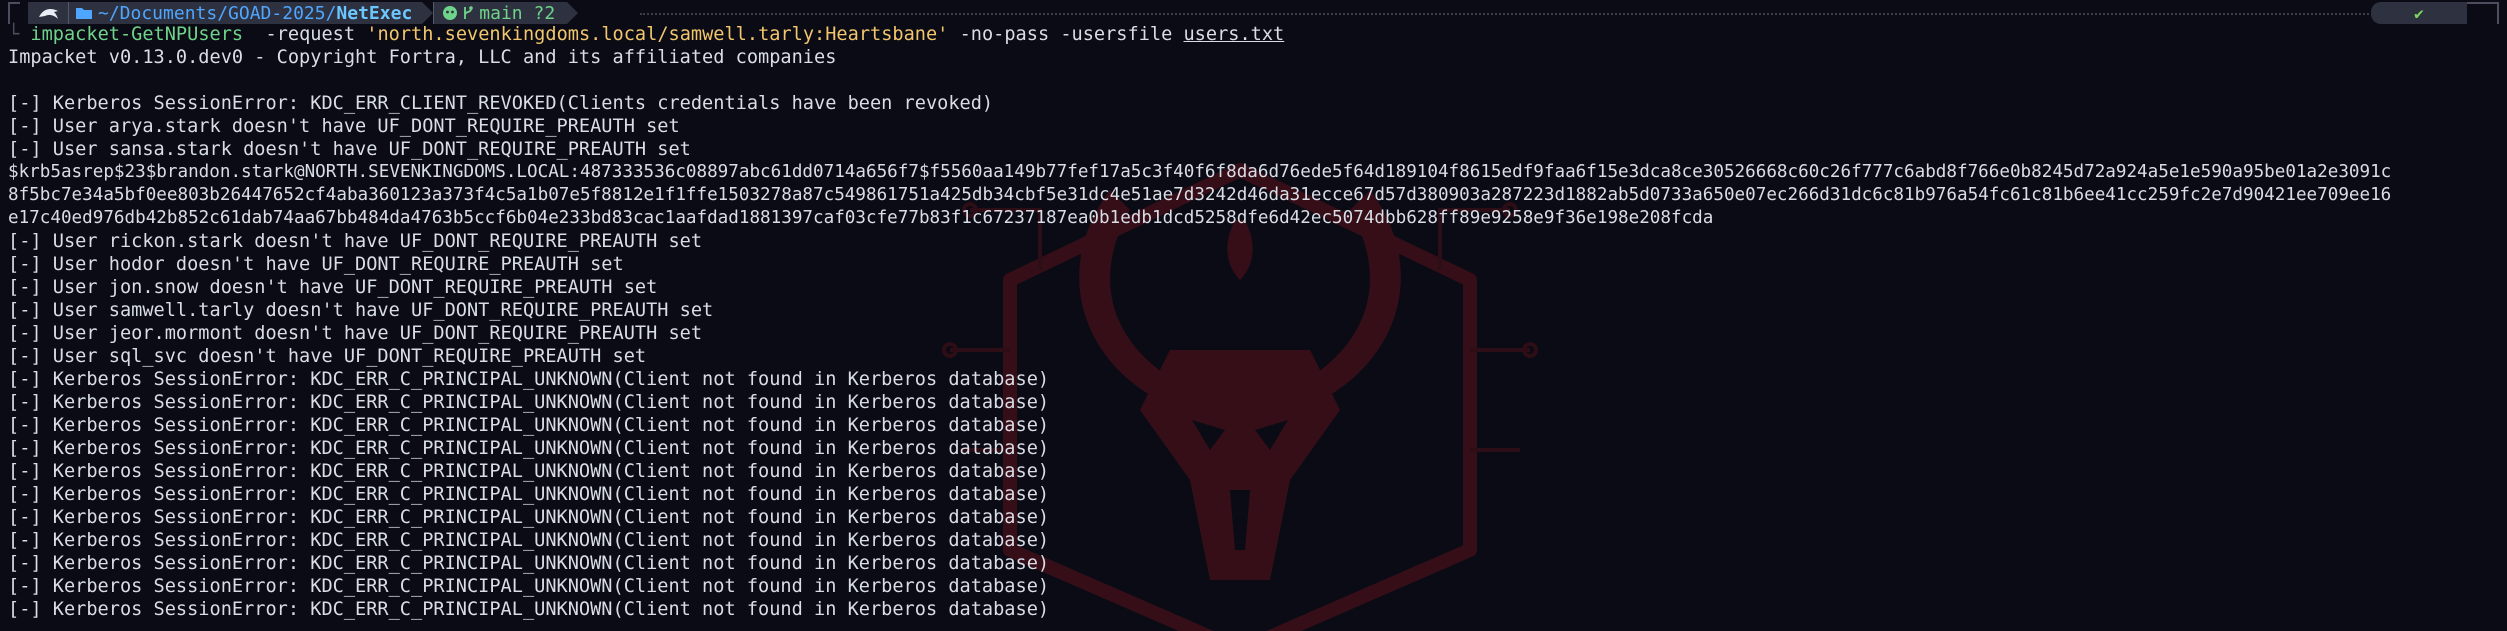 This screenshot has width=2507, height=631. I want to click on git-segment: main ?2, so click(500, 13).